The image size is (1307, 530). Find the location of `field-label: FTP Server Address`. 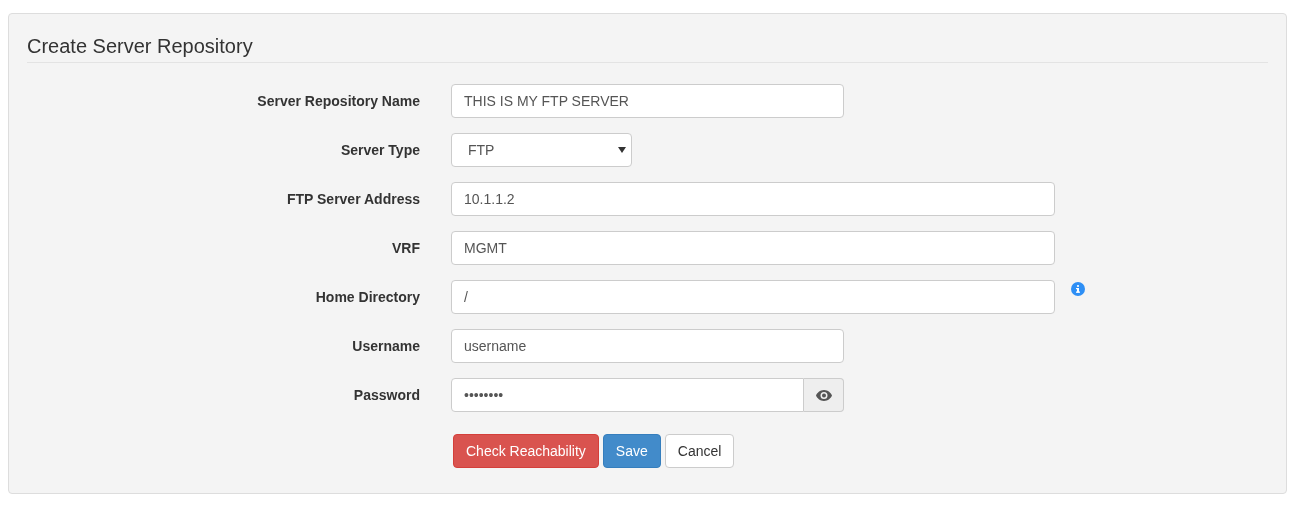

field-label: FTP Server Address is located at coordinates (352, 199).